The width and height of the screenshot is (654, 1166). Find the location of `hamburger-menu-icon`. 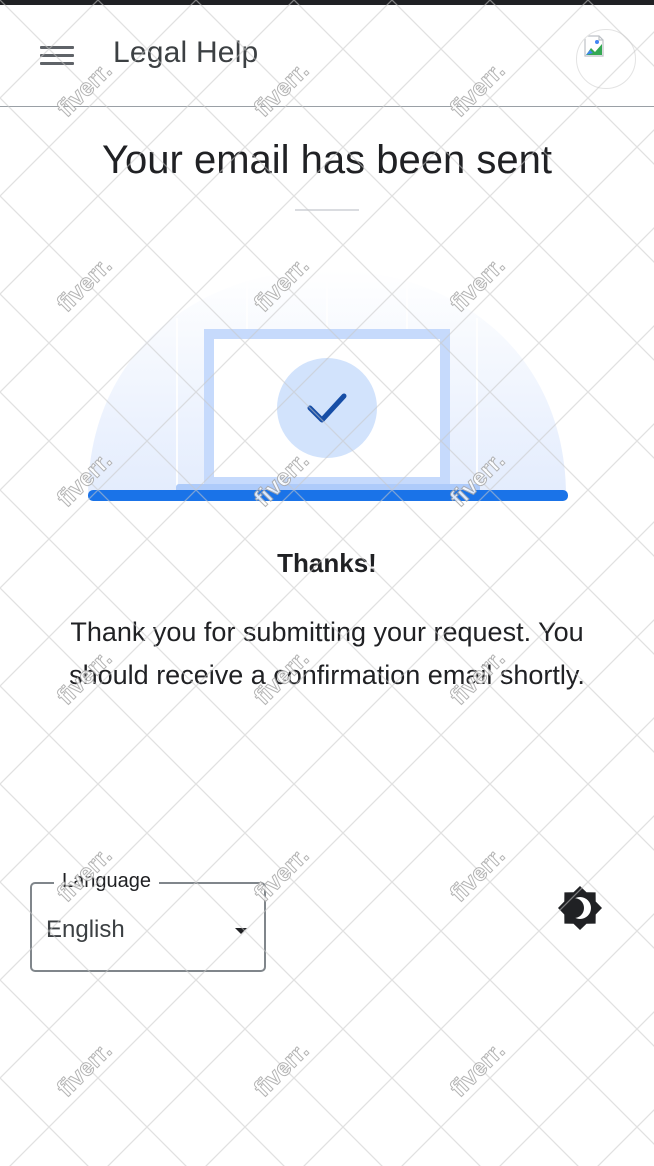

hamburger-menu-icon is located at coordinates (57, 56).